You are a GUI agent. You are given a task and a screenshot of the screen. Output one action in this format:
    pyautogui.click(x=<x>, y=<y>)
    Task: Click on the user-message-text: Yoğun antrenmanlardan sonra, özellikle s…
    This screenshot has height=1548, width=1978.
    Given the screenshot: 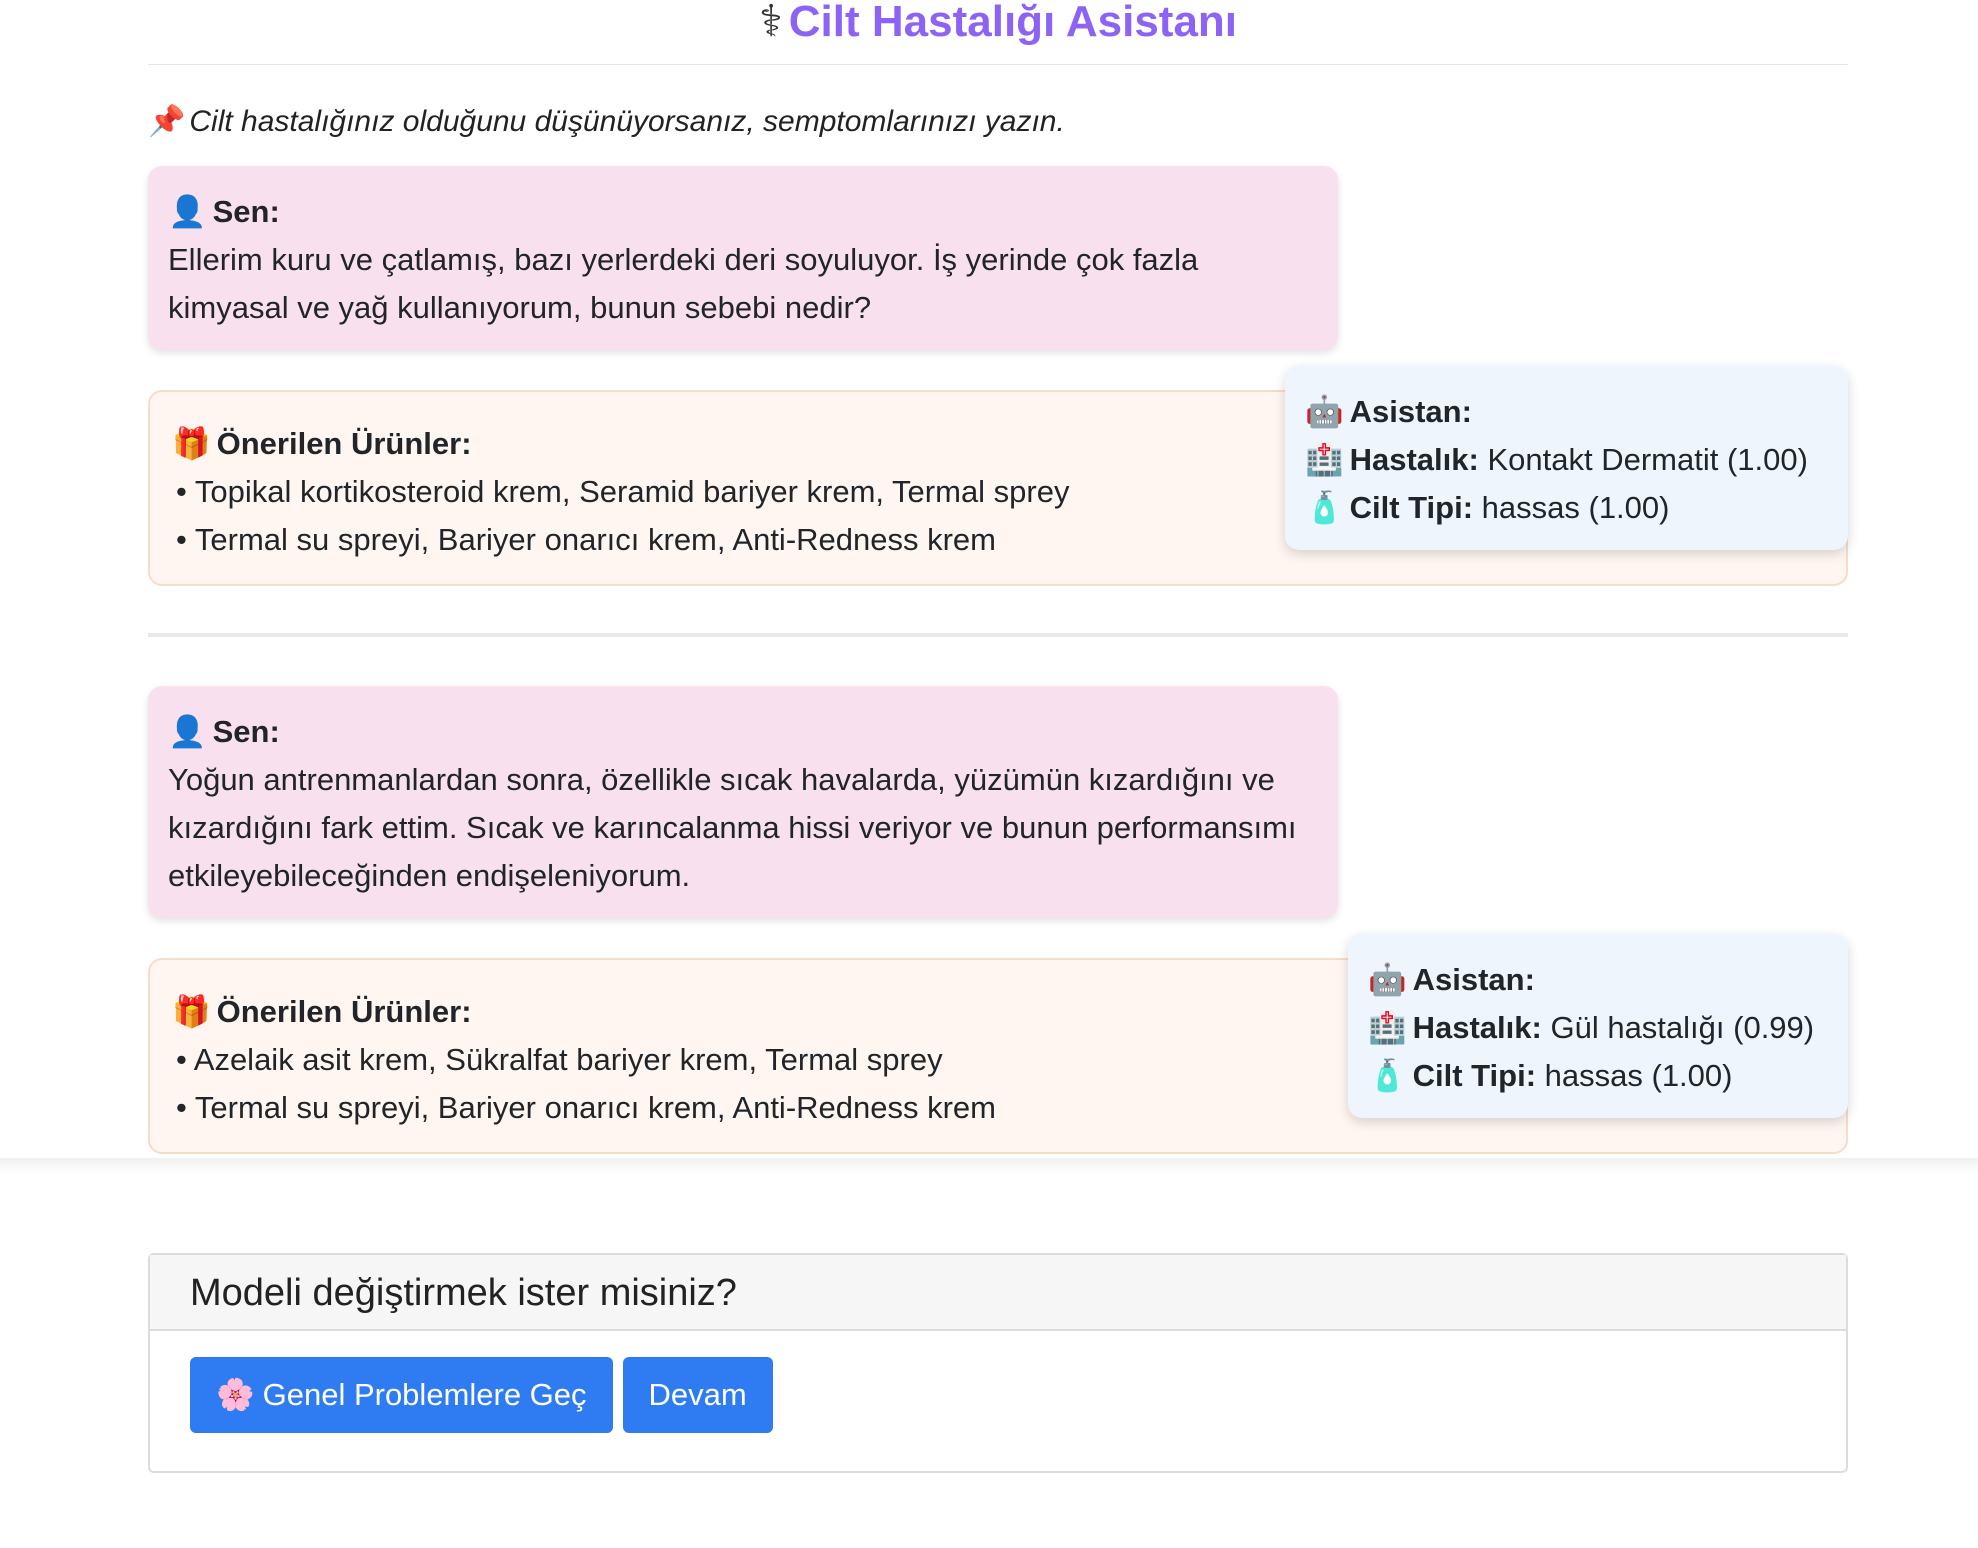 What is the action you would take?
    pyautogui.click(x=732, y=827)
    